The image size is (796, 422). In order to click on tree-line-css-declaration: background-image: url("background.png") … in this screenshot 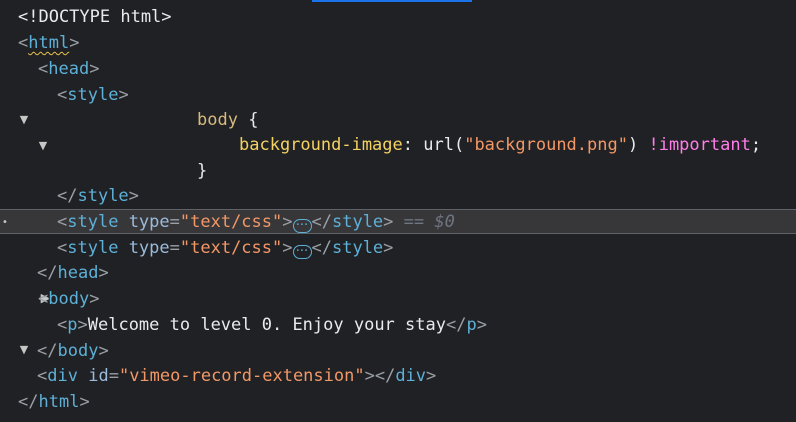, I will do `click(398, 145)`.